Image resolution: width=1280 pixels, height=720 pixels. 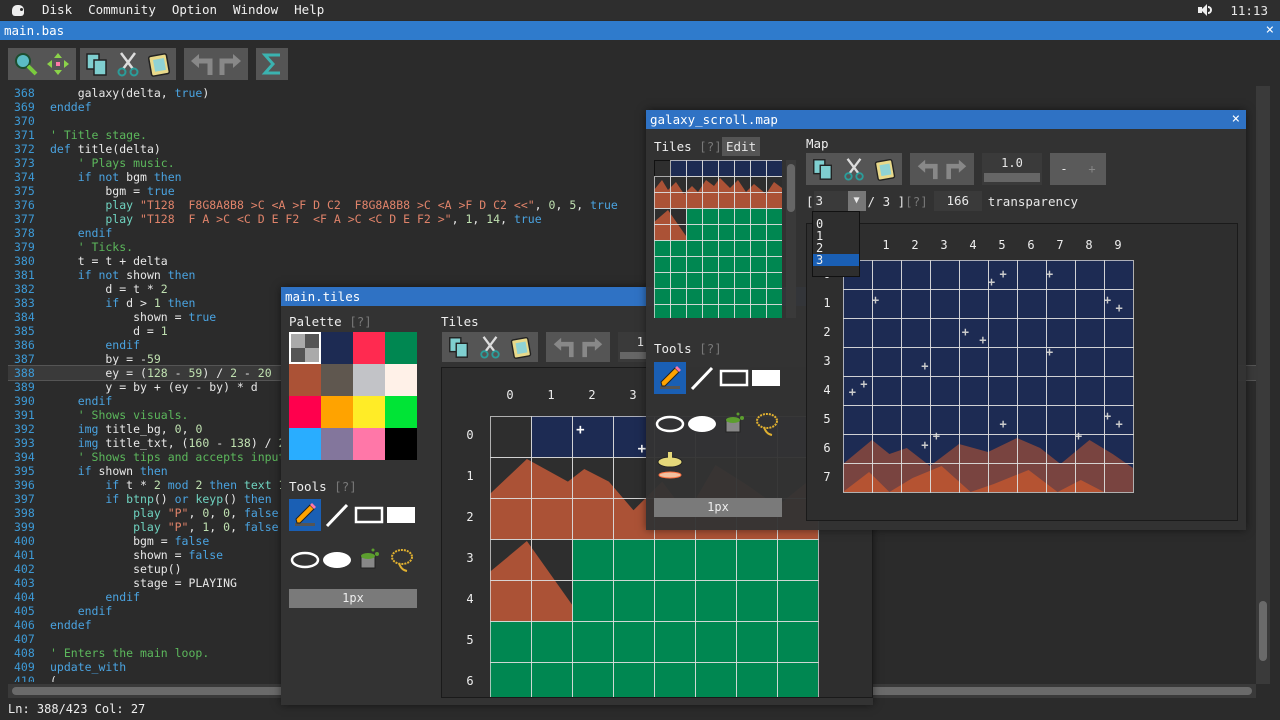 I want to click on search-icon, so click(x=26, y=64).